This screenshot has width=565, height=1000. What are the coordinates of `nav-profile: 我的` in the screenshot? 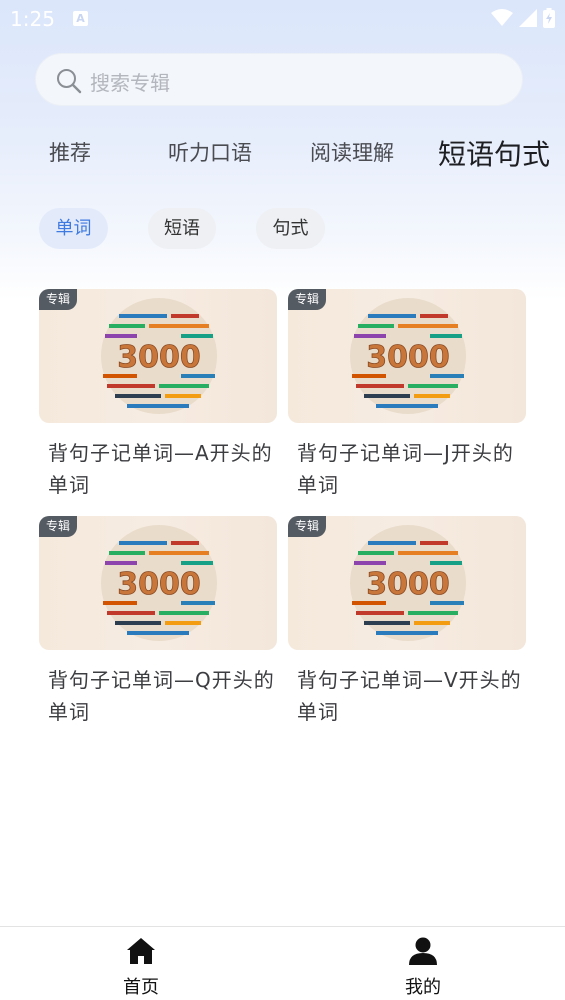 It's located at (423, 963).